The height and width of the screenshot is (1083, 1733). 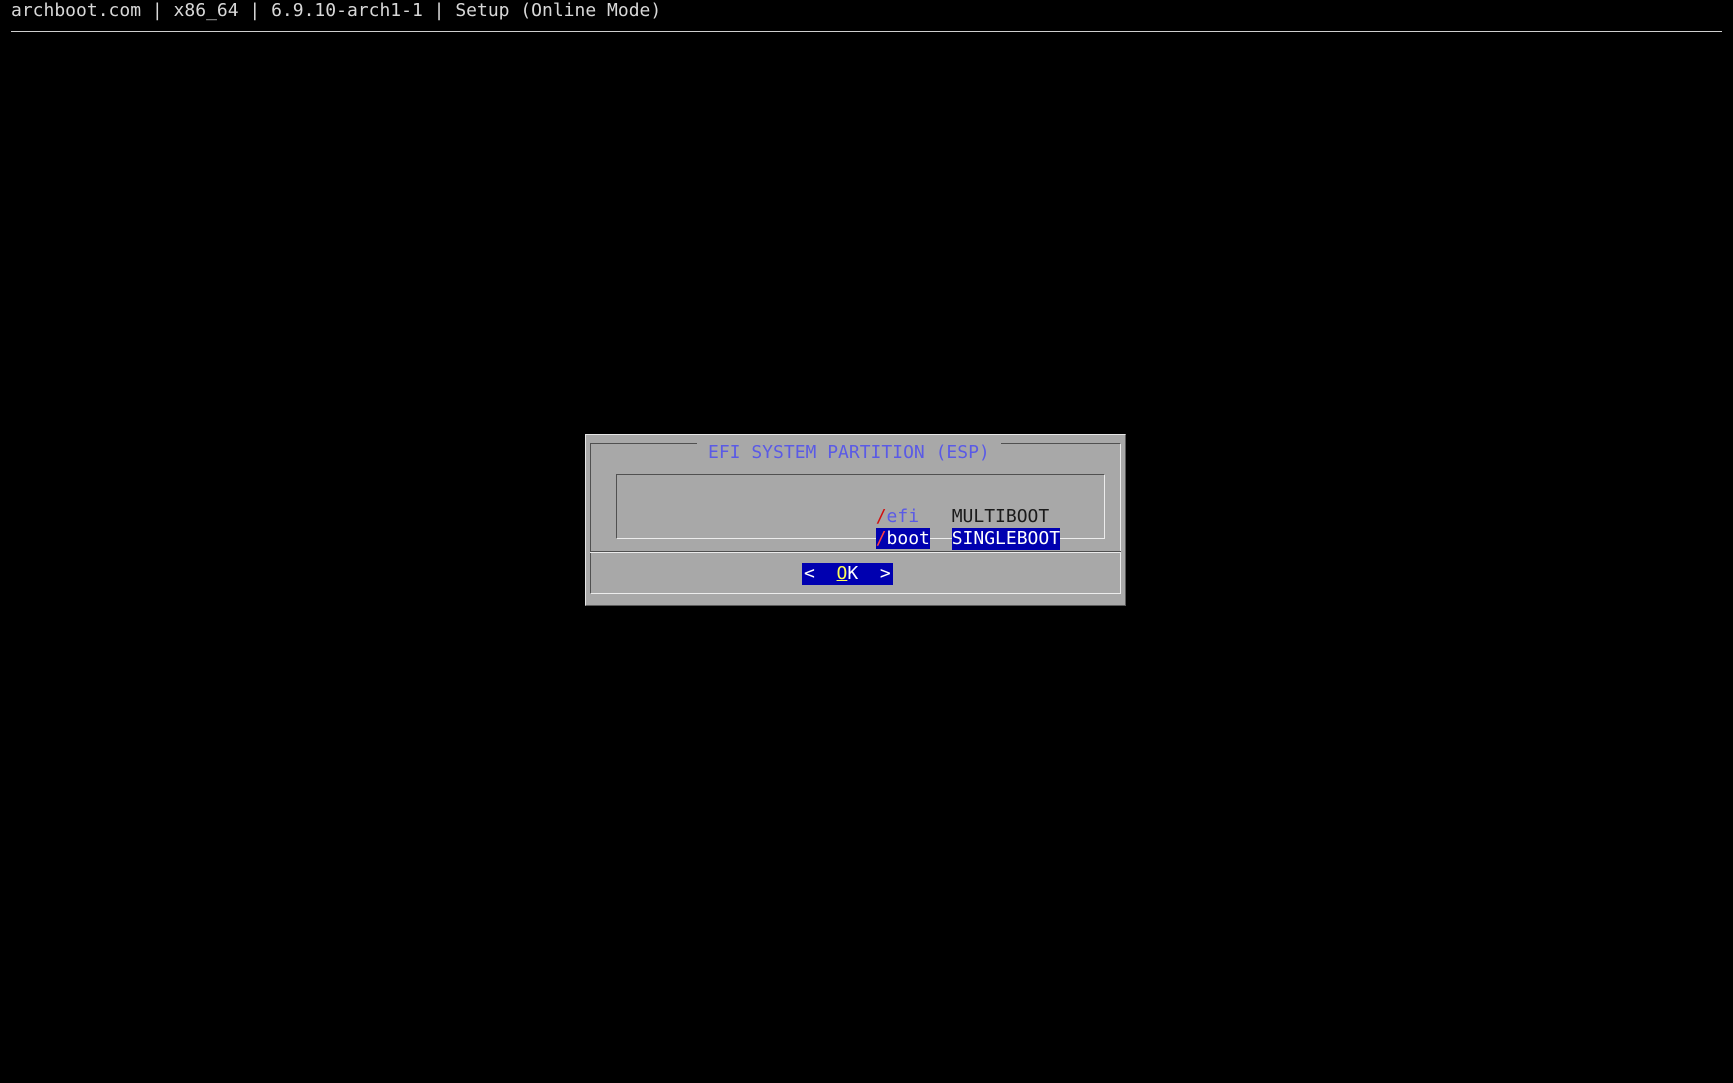 I want to click on menu-item-description: SINGLEBOOT, so click(x=1006, y=539).